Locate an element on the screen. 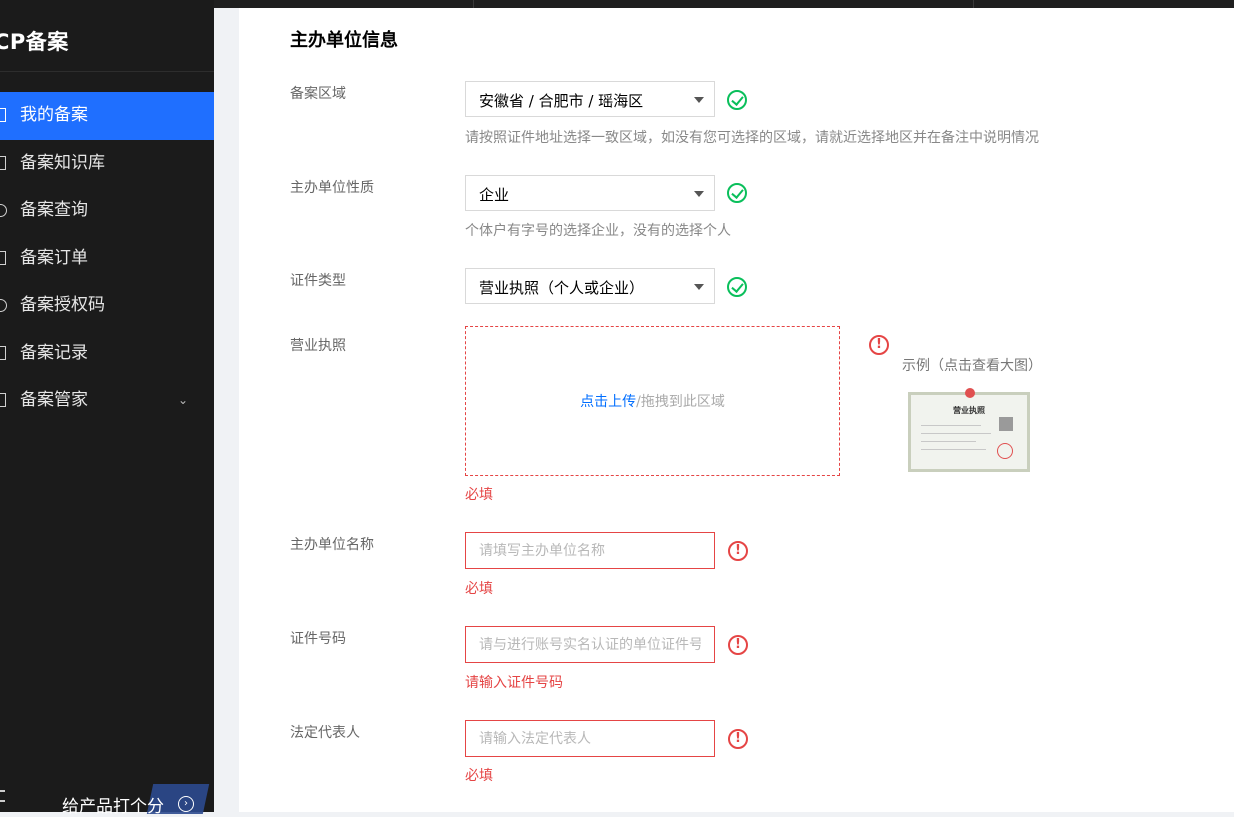 The image size is (1234, 817). org-name-error: 必填 is located at coordinates (479, 589).